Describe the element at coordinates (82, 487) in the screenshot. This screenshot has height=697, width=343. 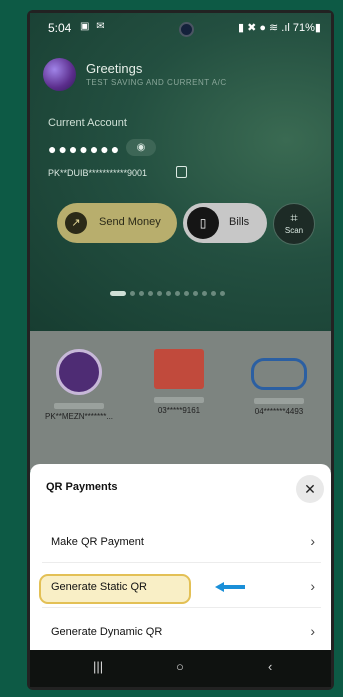
I see `sheet-title: QR Payments` at that location.